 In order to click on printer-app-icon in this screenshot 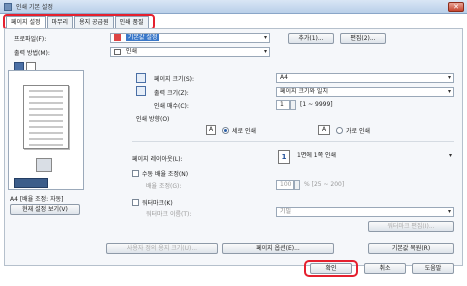, I will do `click(8, 7)`.